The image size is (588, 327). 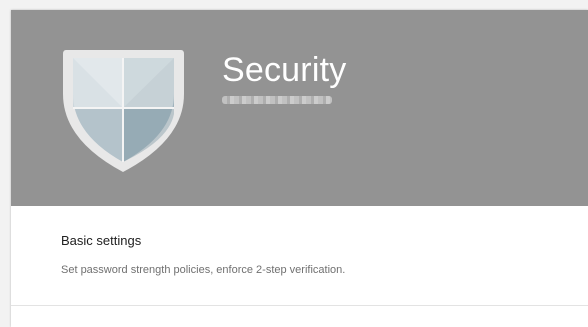 What do you see at coordinates (101, 240) in the screenshot?
I see `section-title: Basic settings` at bounding box center [101, 240].